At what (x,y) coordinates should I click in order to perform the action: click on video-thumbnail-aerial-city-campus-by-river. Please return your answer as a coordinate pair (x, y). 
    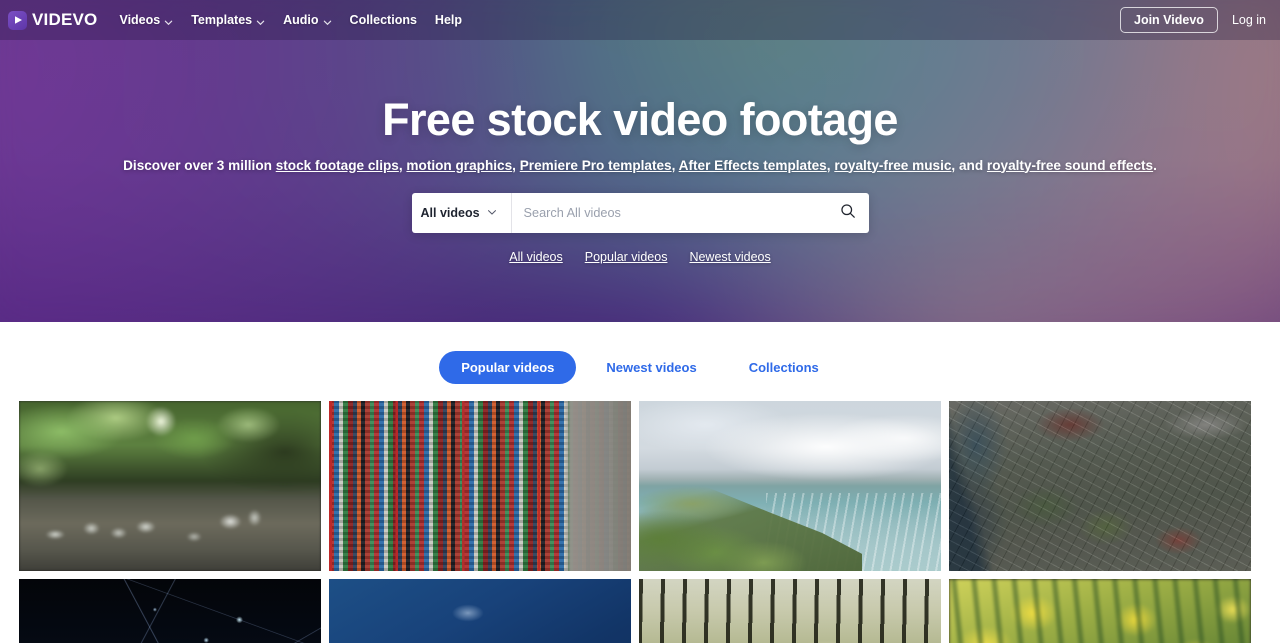
    Looking at the image, I should click on (1100, 486).